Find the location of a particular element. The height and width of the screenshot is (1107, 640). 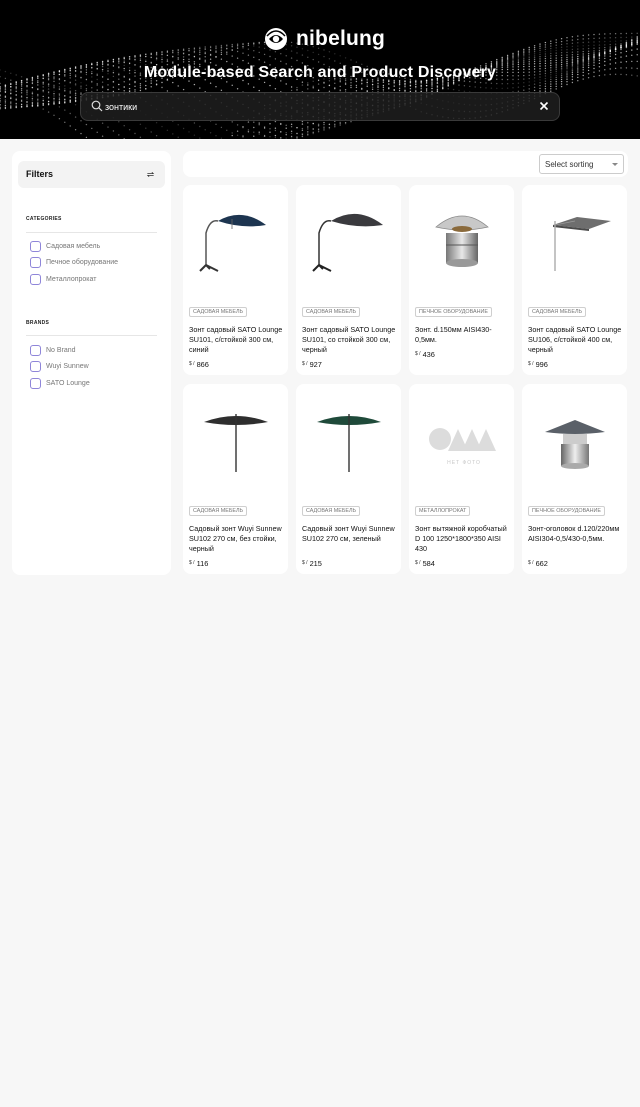

filter-option-brand: Wuyi Sunnew is located at coordinates (59, 366).